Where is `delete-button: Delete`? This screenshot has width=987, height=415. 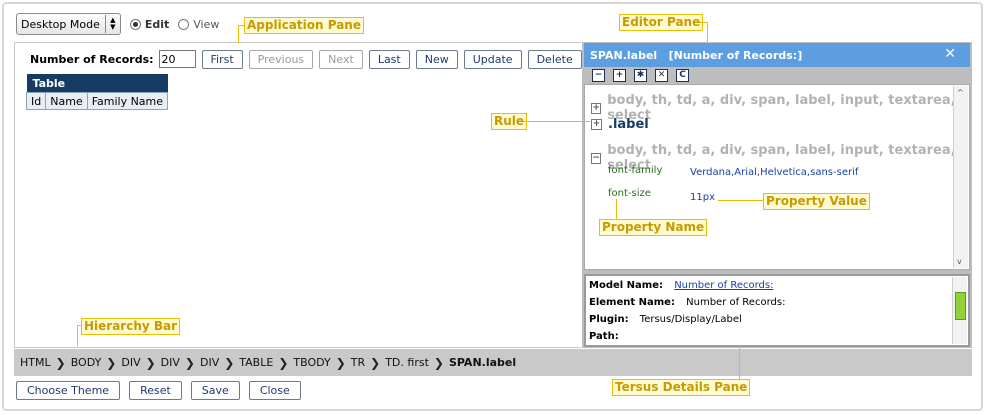 delete-button: Delete is located at coordinates (554, 59).